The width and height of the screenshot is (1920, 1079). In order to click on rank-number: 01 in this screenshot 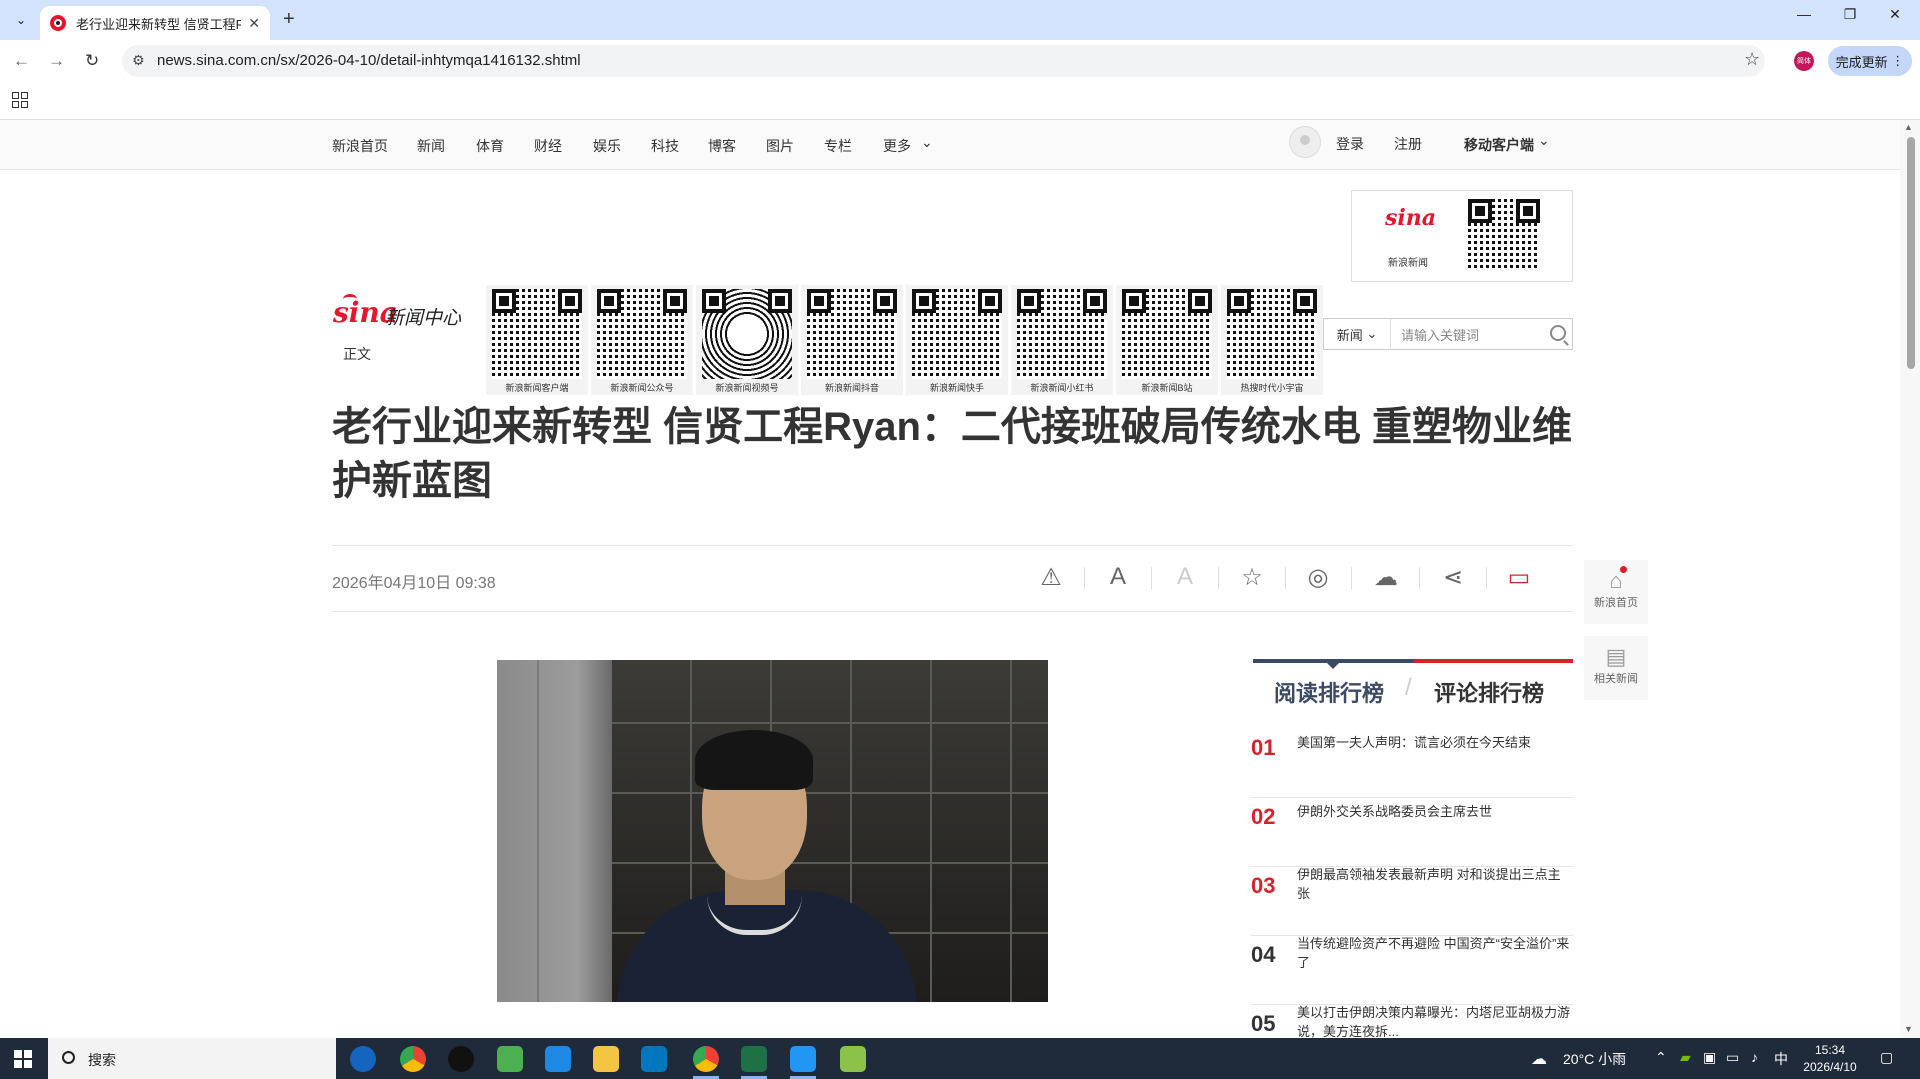, I will do `click(1263, 747)`.